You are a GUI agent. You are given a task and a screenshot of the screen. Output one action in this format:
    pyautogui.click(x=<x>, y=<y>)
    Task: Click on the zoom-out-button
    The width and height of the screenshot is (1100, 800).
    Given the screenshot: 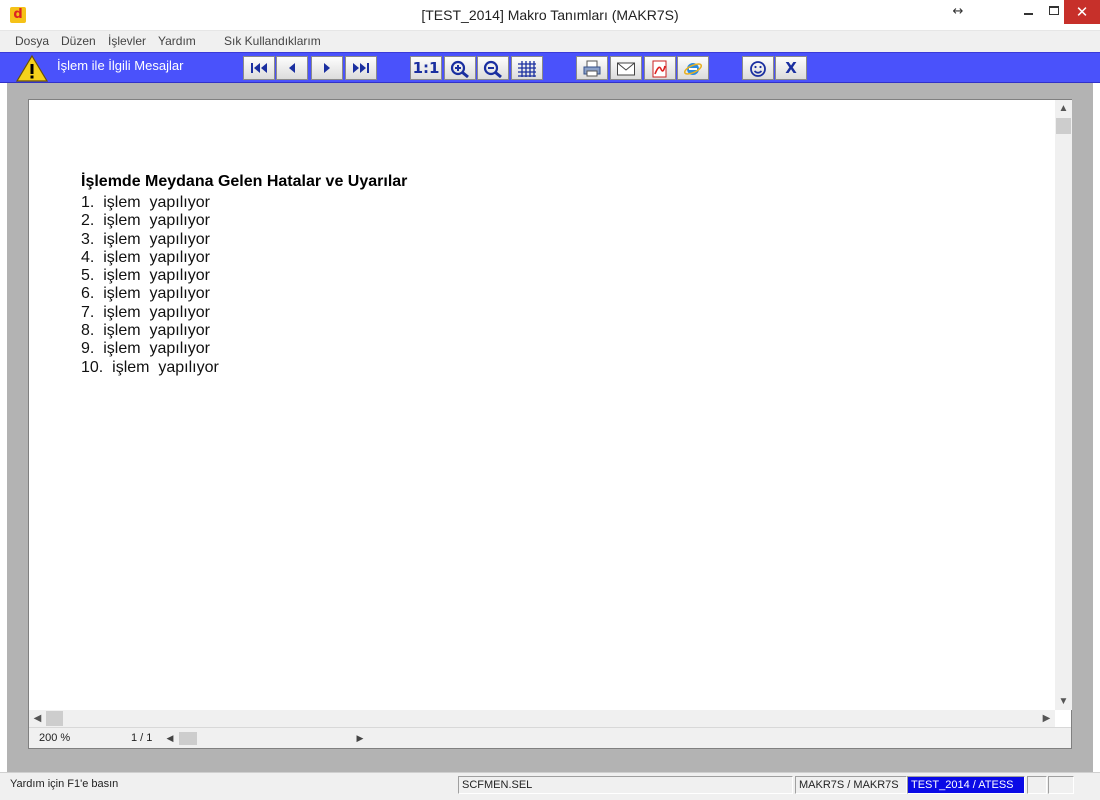 What is the action you would take?
    pyautogui.click(x=493, y=68)
    